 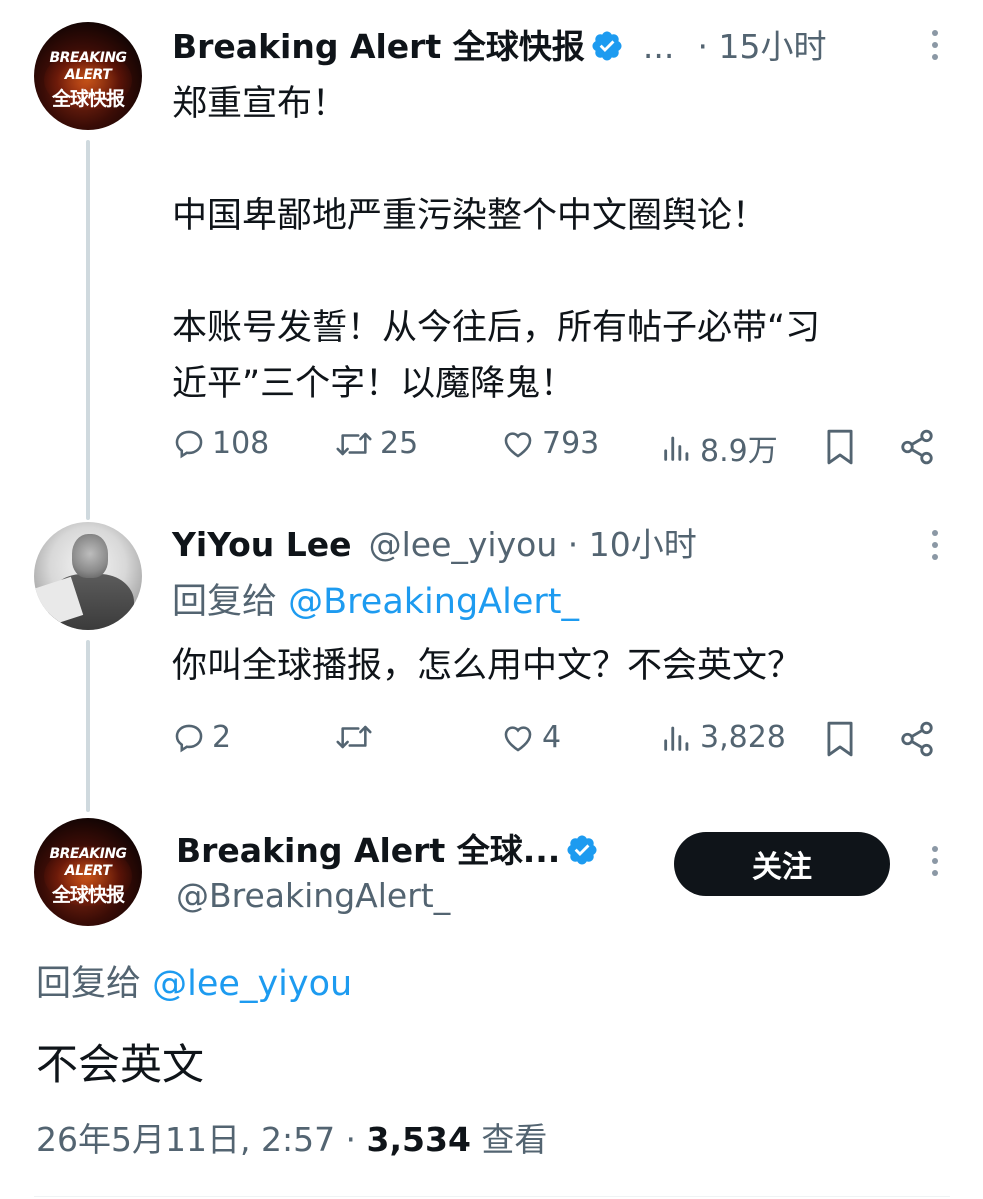 What do you see at coordinates (761, 46) in the screenshot?
I see `tweet-time: · 15小时` at bounding box center [761, 46].